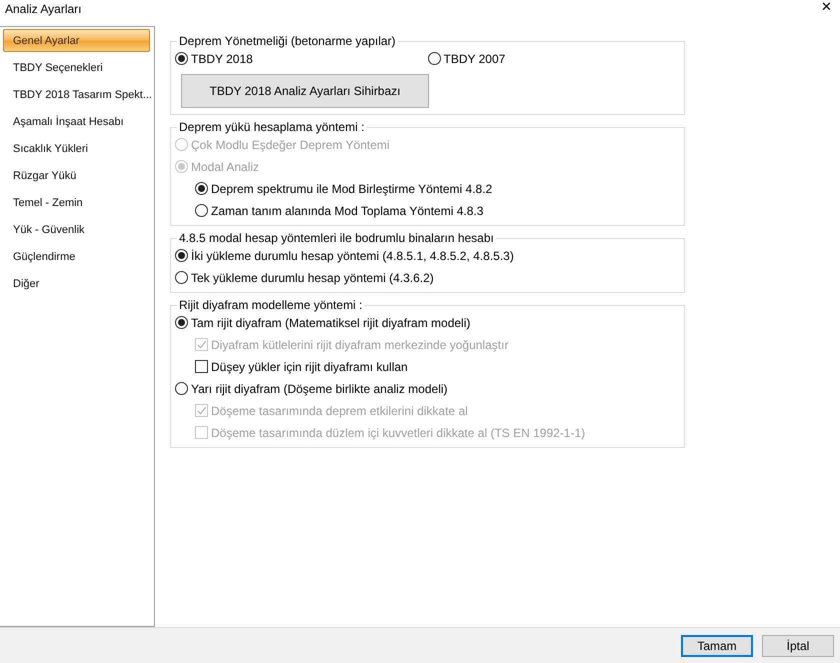  I want to click on radio-label: Modal Analiz, so click(225, 167).